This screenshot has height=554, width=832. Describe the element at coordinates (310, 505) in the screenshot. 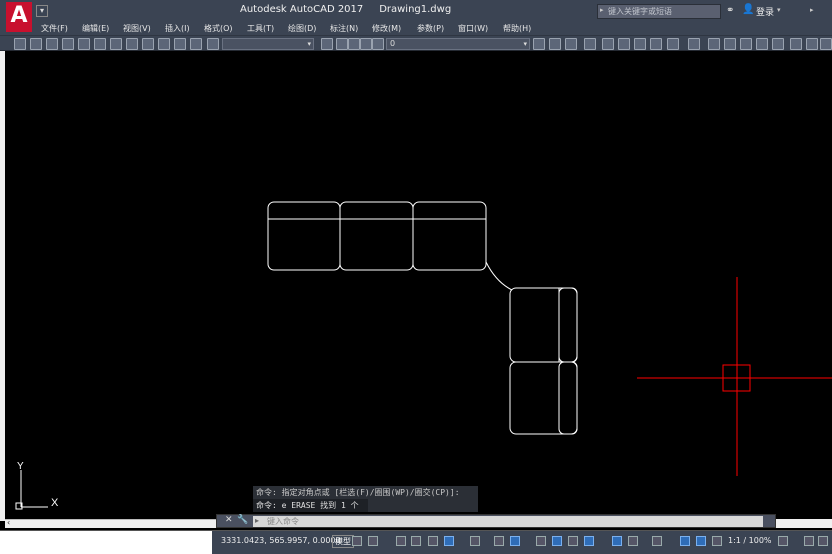

I see `command-history-line: 命令: e ERASE 找到 1 个` at that location.